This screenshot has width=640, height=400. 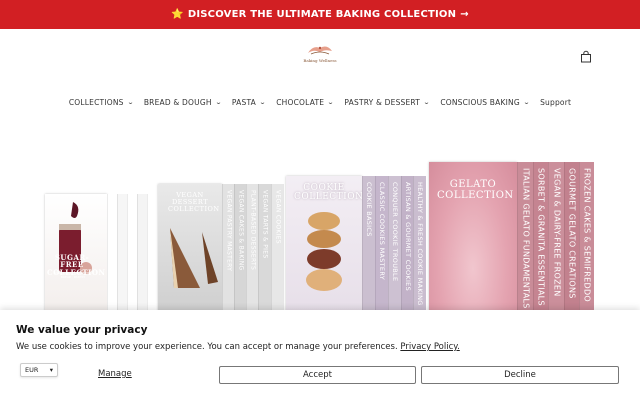 What do you see at coordinates (555, 102) in the screenshot?
I see `nav-item-support: Support` at bounding box center [555, 102].